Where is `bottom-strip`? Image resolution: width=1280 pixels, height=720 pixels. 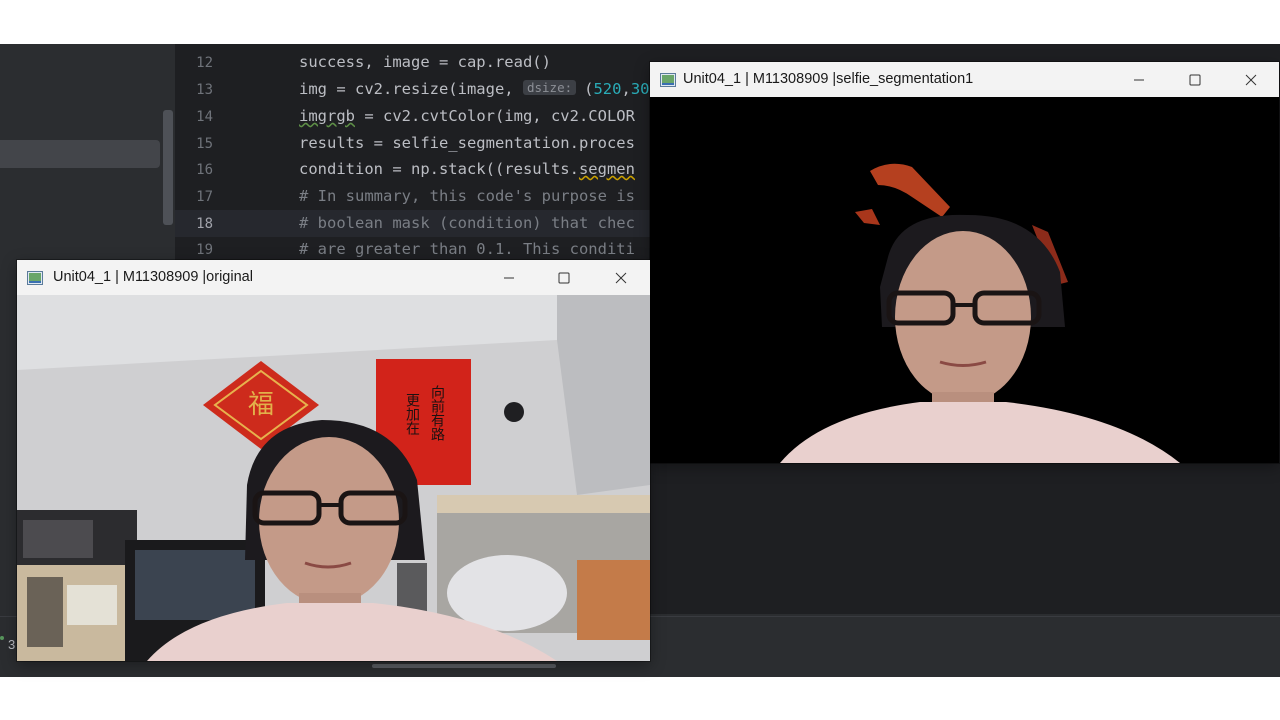
bottom-strip is located at coordinates (640, 670).